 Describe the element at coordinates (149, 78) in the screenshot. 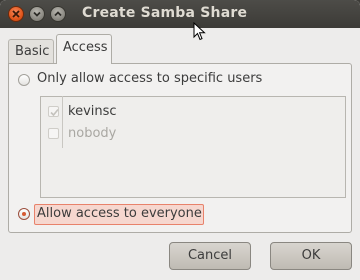

I see `specific-users-label: Only allow access to specific users` at that location.